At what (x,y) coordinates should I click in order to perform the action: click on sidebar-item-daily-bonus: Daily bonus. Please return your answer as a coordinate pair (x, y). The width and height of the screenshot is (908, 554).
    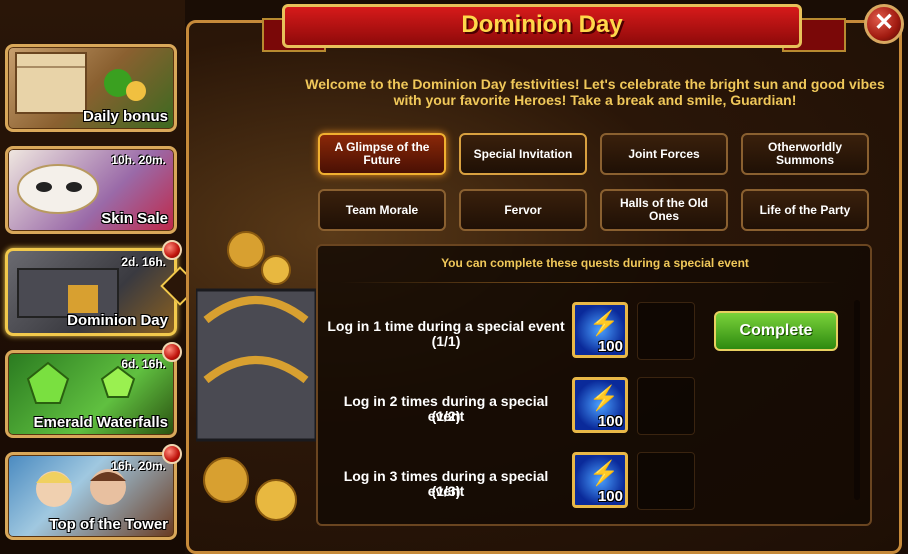
    Looking at the image, I should click on (91, 88).